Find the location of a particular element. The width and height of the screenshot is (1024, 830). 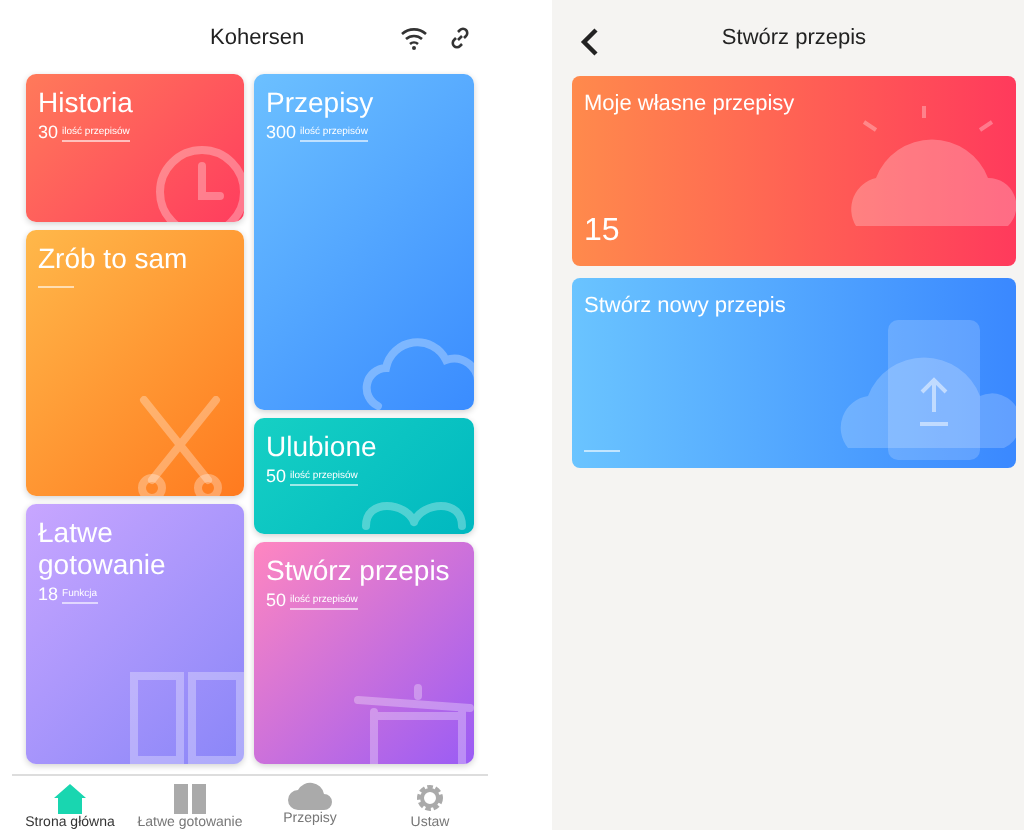

settings-icon is located at coordinates (430, 798).